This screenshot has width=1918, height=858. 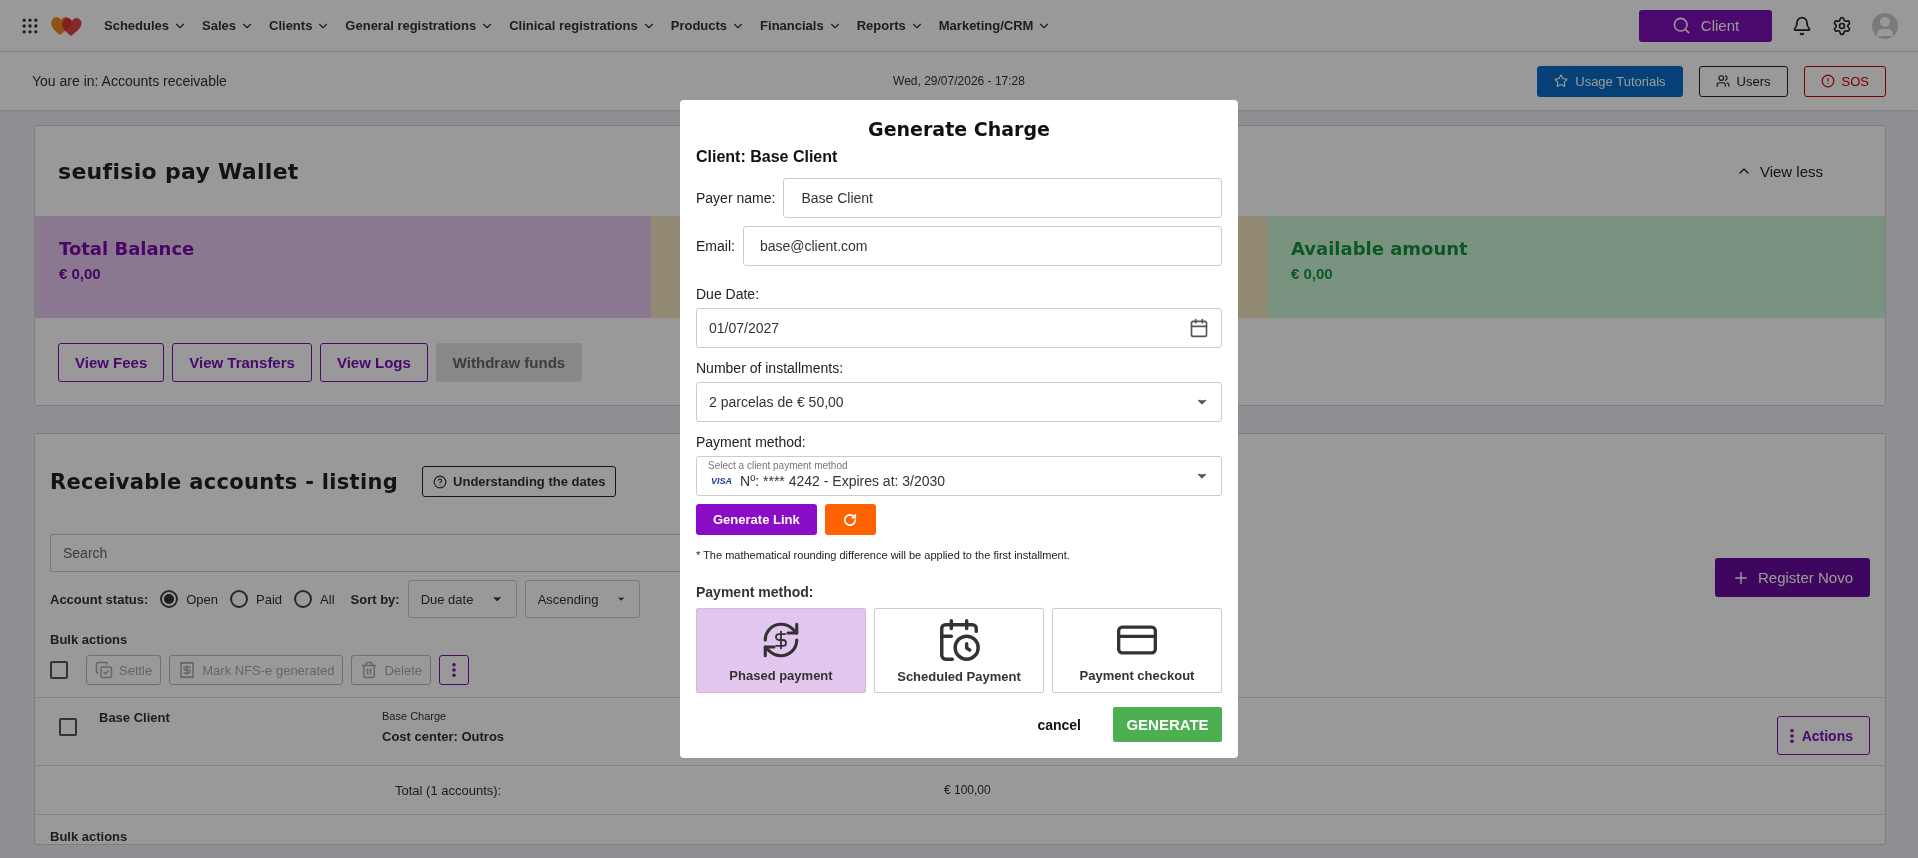 I want to click on sos-button: SOS, so click(x=1844, y=81).